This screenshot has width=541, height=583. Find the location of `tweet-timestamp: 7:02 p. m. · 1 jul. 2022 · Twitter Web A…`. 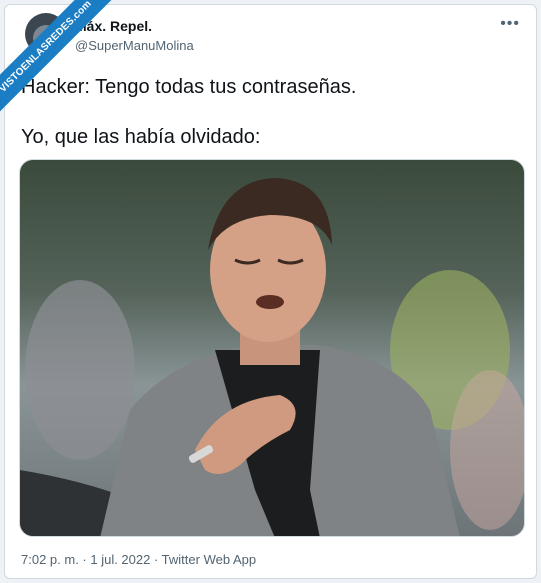

tweet-timestamp: 7:02 p. m. · 1 jul. 2022 · Twitter Web A… is located at coordinates (138, 559).